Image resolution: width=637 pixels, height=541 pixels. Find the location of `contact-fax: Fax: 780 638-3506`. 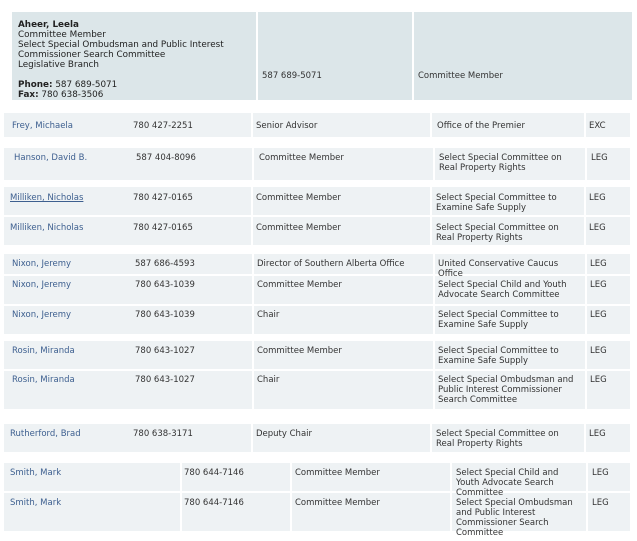

contact-fax: Fax: 780 638-3506 is located at coordinates (61, 95).